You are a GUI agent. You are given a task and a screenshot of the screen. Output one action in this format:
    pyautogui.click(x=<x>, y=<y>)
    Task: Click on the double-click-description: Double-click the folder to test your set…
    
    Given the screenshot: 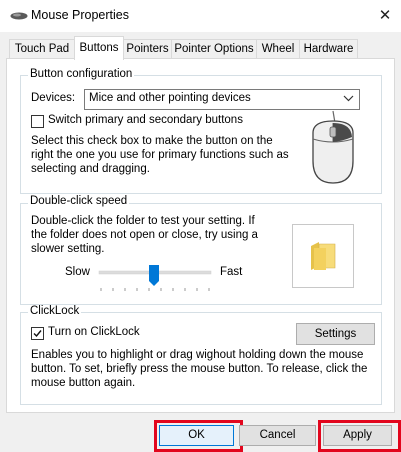 What is the action you would take?
    pyautogui.click(x=144, y=235)
    